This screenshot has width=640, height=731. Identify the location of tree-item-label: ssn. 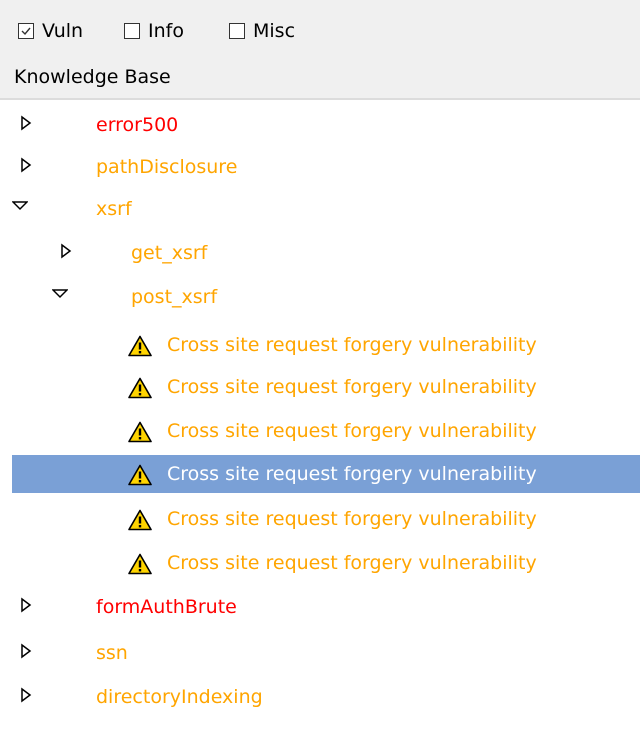
(112, 653).